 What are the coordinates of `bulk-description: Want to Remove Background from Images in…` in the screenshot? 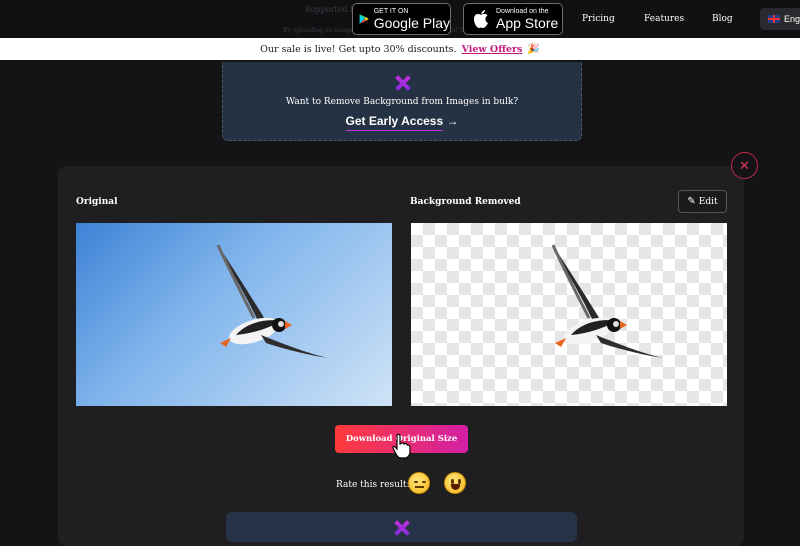 It's located at (402, 102).